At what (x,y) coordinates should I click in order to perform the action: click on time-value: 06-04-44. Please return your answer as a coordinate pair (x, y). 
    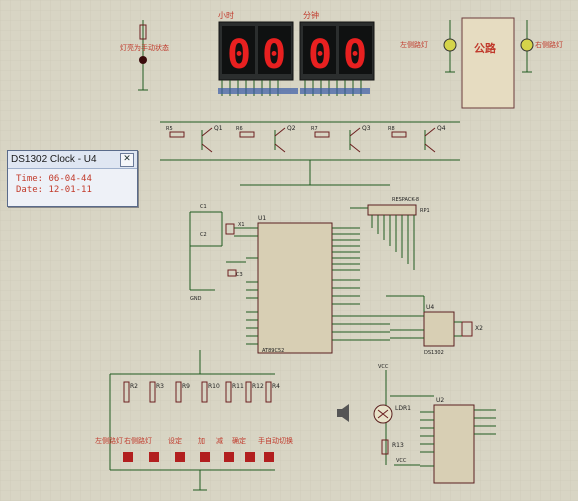
    Looking at the image, I should click on (70, 179).